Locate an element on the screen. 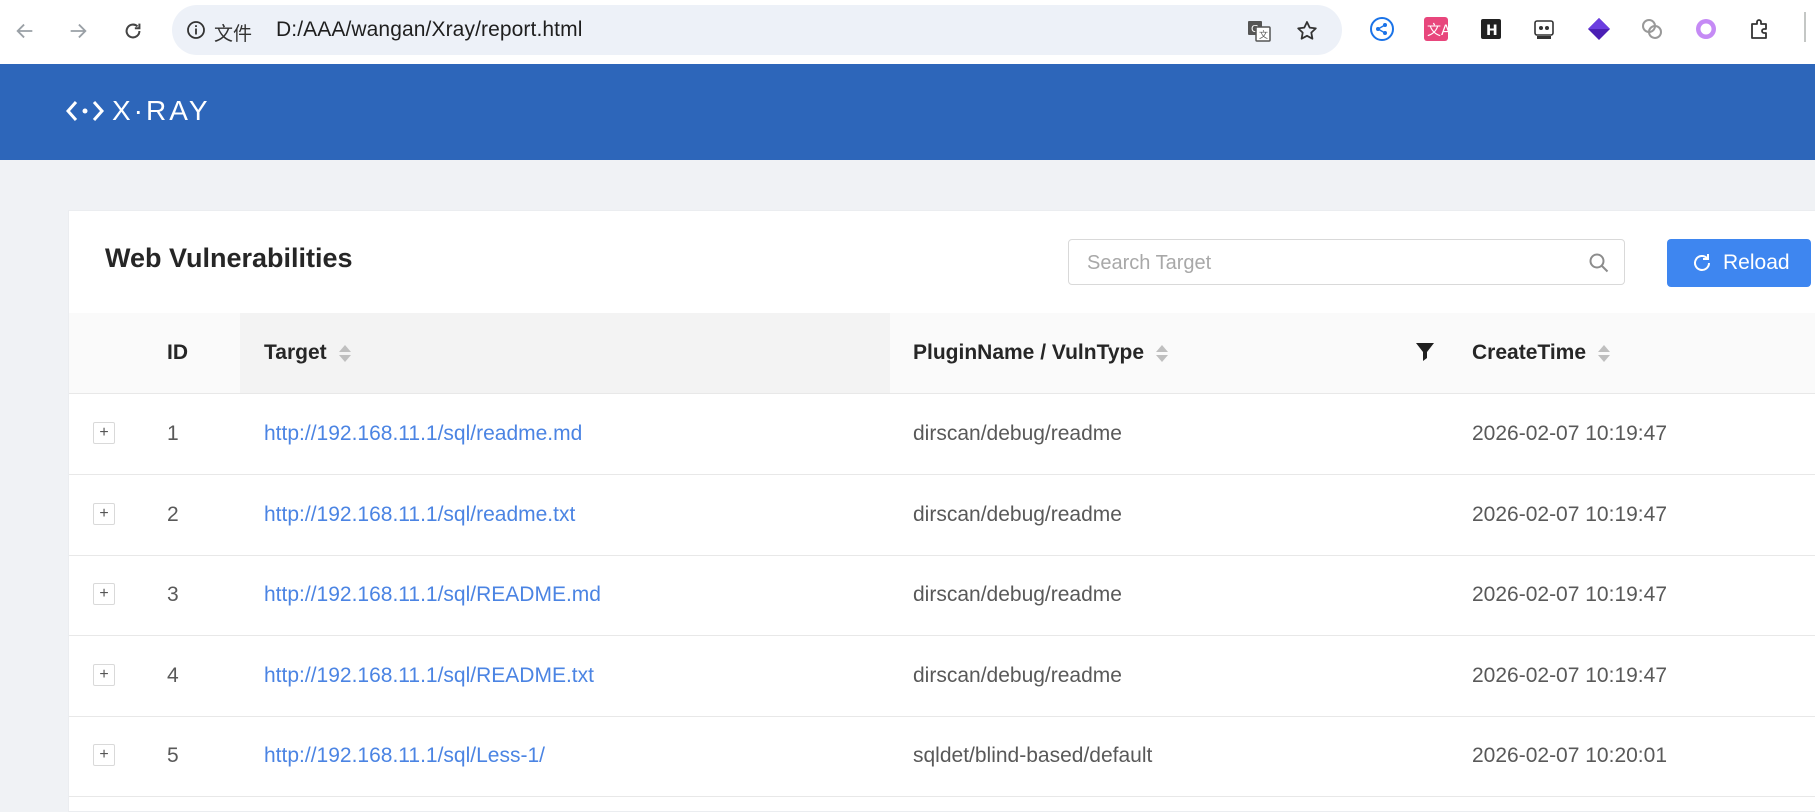 The image size is (1815, 812). translate-icon: G文 is located at coordinates (1259, 31).